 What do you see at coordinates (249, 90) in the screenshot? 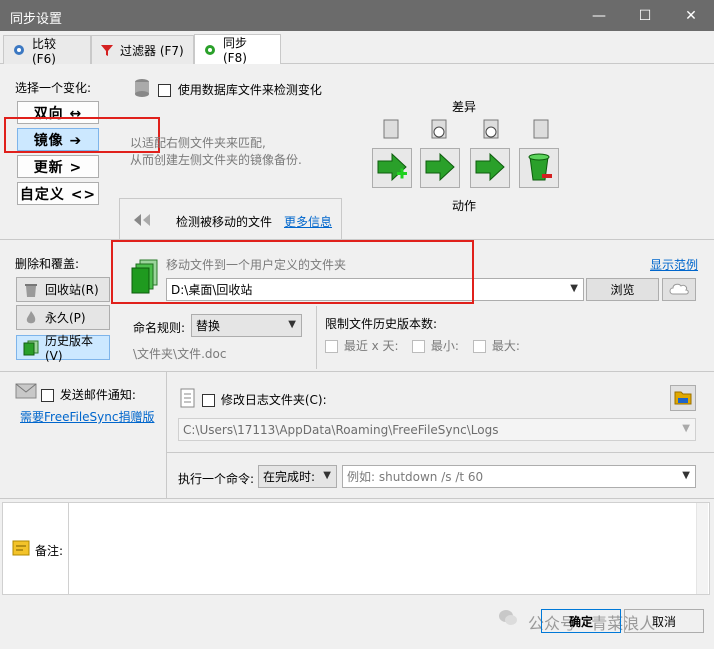
I see `db-checkbox-label: 使用数据库文件来检测变化` at bounding box center [249, 90].